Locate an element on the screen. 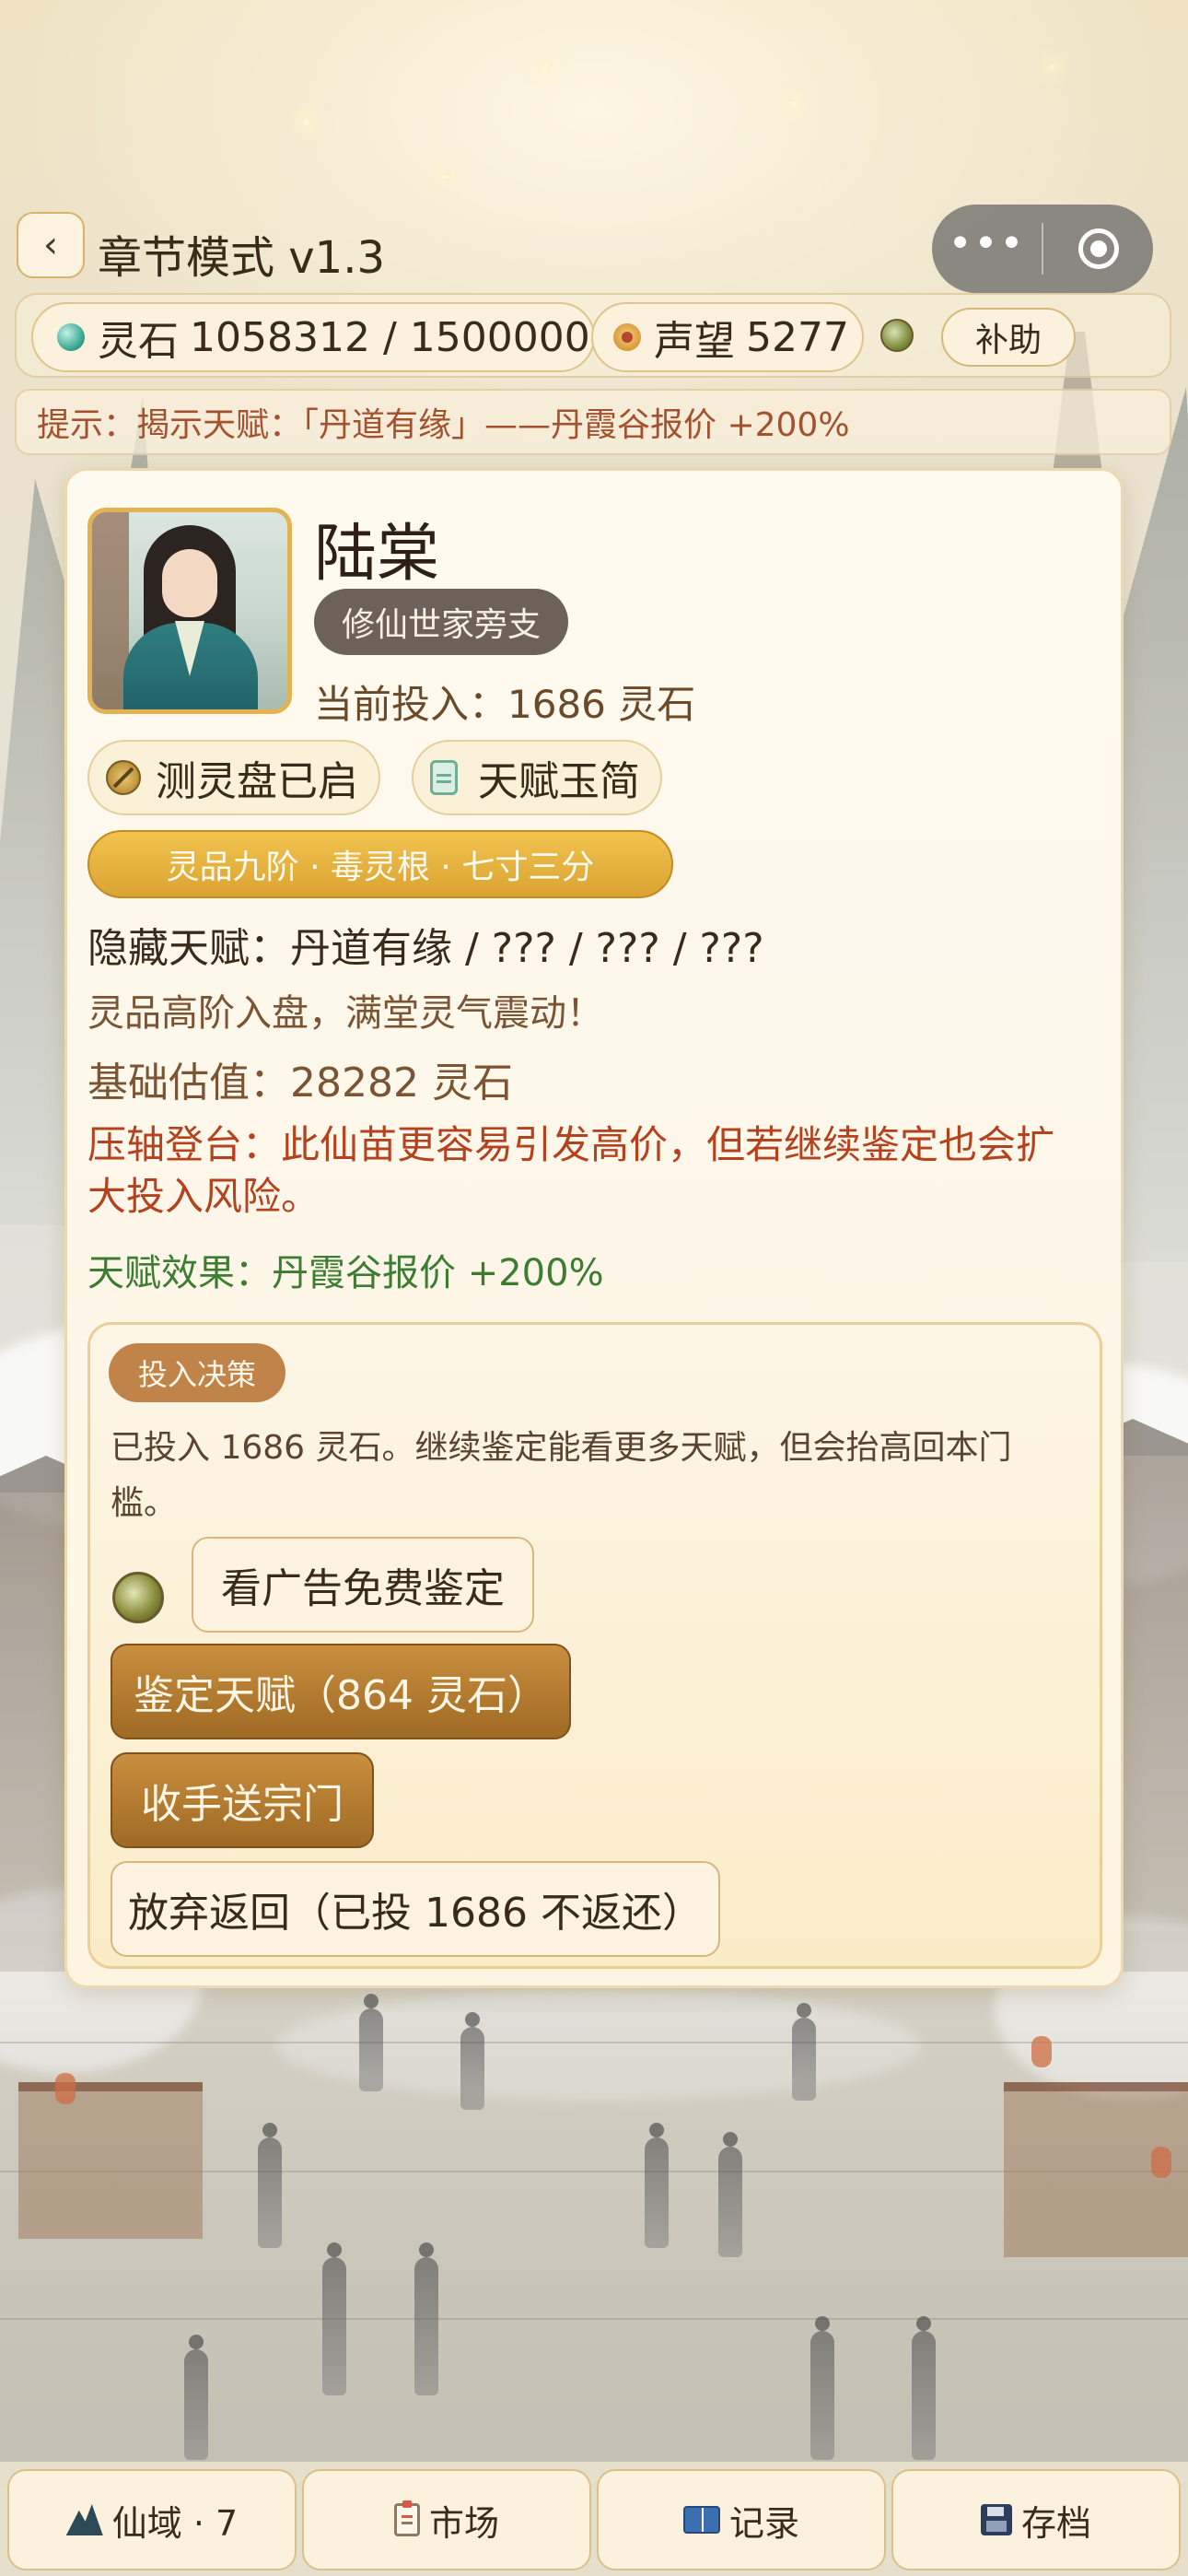 The width and height of the screenshot is (1188, 2576). nav-save-label: 存档 is located at coordinates (1055, 2523).